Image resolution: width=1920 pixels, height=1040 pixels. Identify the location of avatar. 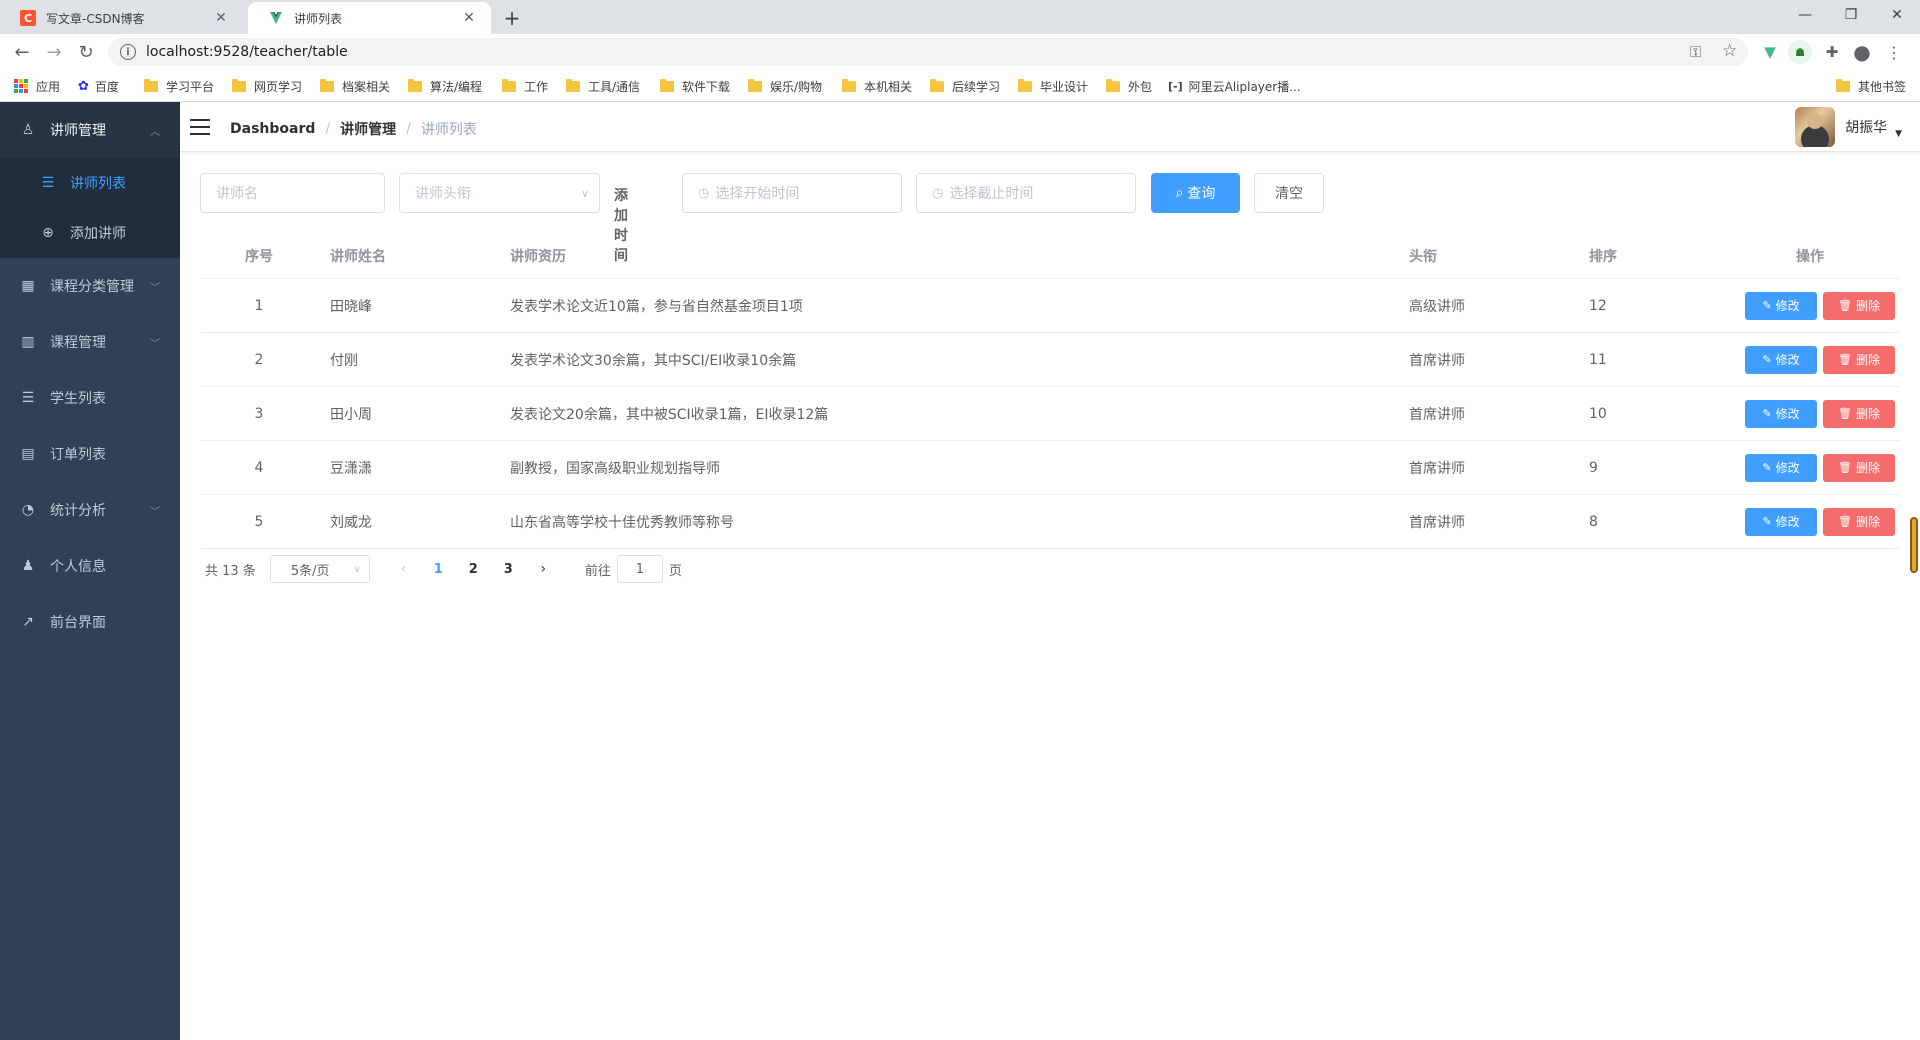
(1815, 127).